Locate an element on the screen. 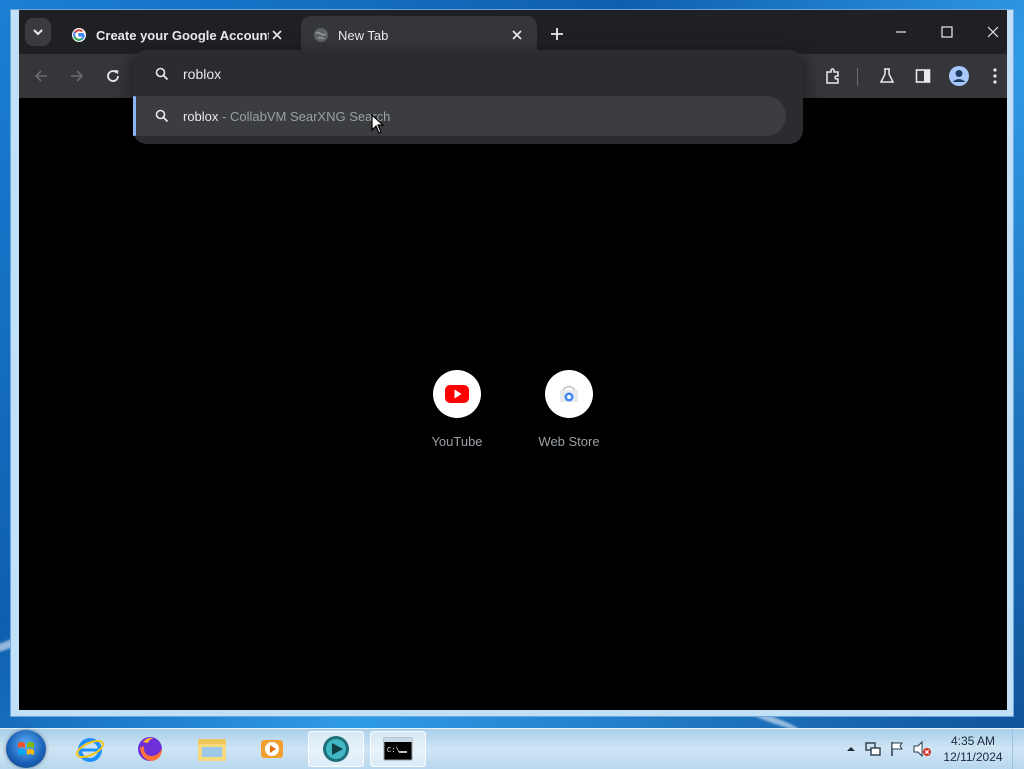 Image resolution: width=1024 pixels, height=769 pixels. minimize-icon is located at coordinates (901, 32).